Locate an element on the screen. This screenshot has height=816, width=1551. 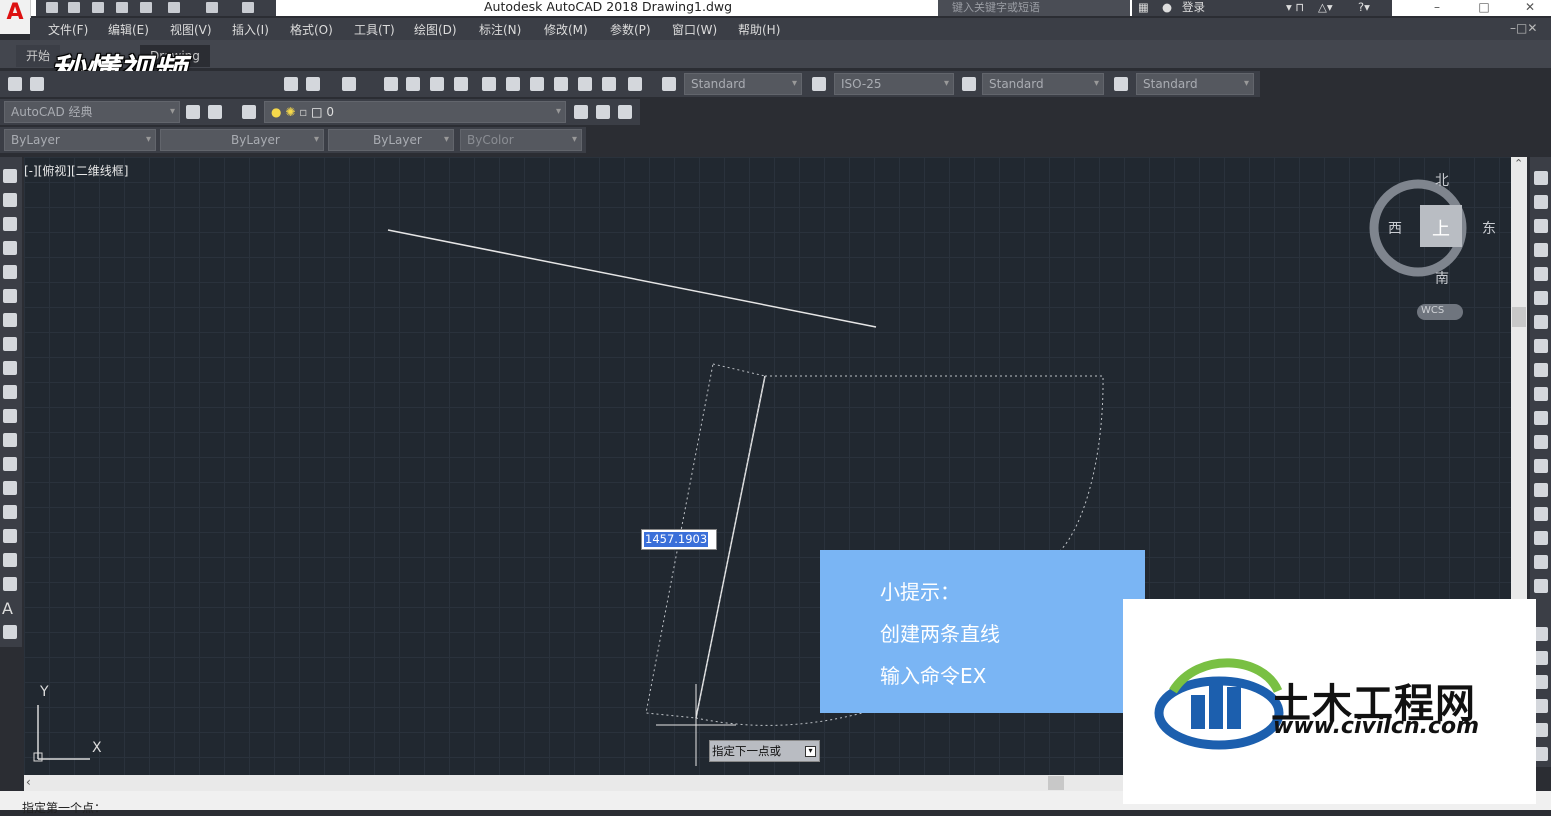
matchprop-icon is located at coordinates (291, 84).